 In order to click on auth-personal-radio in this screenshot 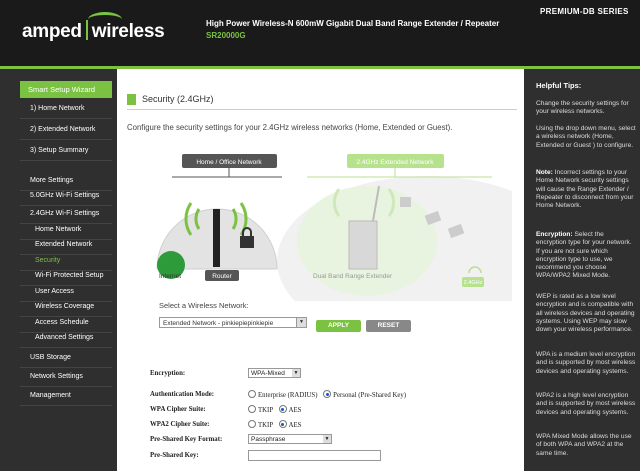, I will do `click(327, 394)`.